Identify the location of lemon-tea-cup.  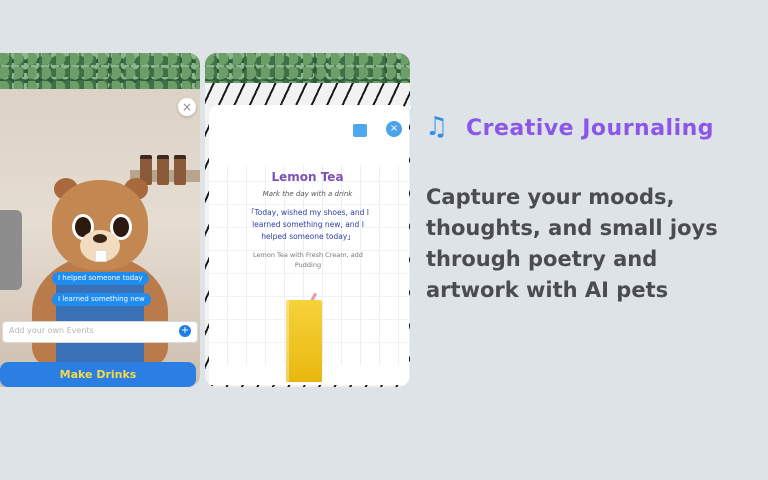
(304, 341).